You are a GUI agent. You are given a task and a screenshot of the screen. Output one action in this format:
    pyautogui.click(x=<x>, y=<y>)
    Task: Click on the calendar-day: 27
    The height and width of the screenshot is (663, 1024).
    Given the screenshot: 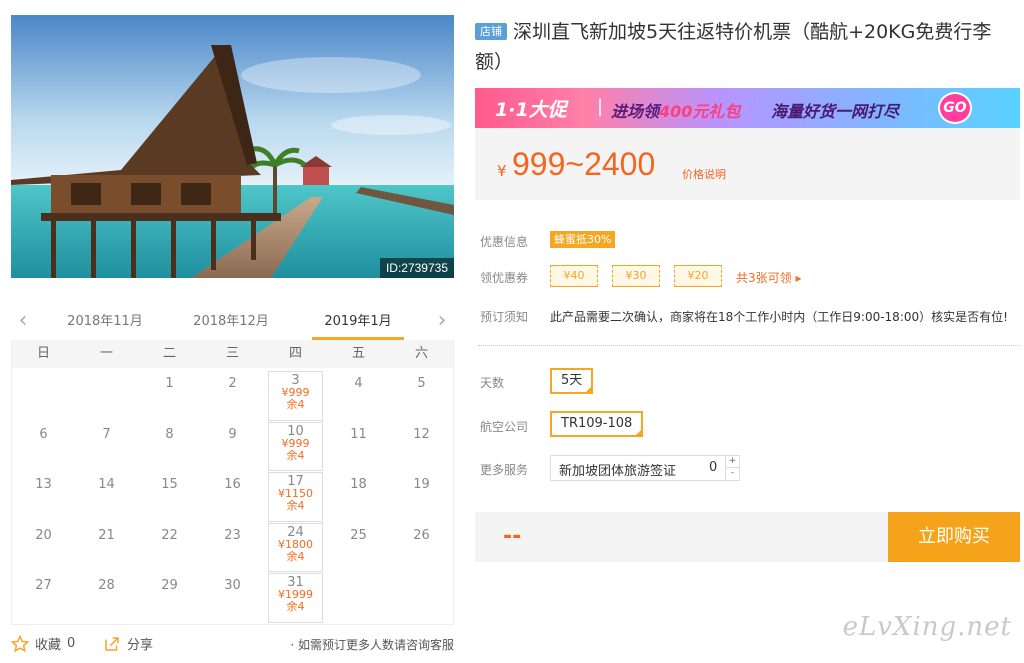 What is the action you would take?
    pyautogui.click(x=43, y=598)
    